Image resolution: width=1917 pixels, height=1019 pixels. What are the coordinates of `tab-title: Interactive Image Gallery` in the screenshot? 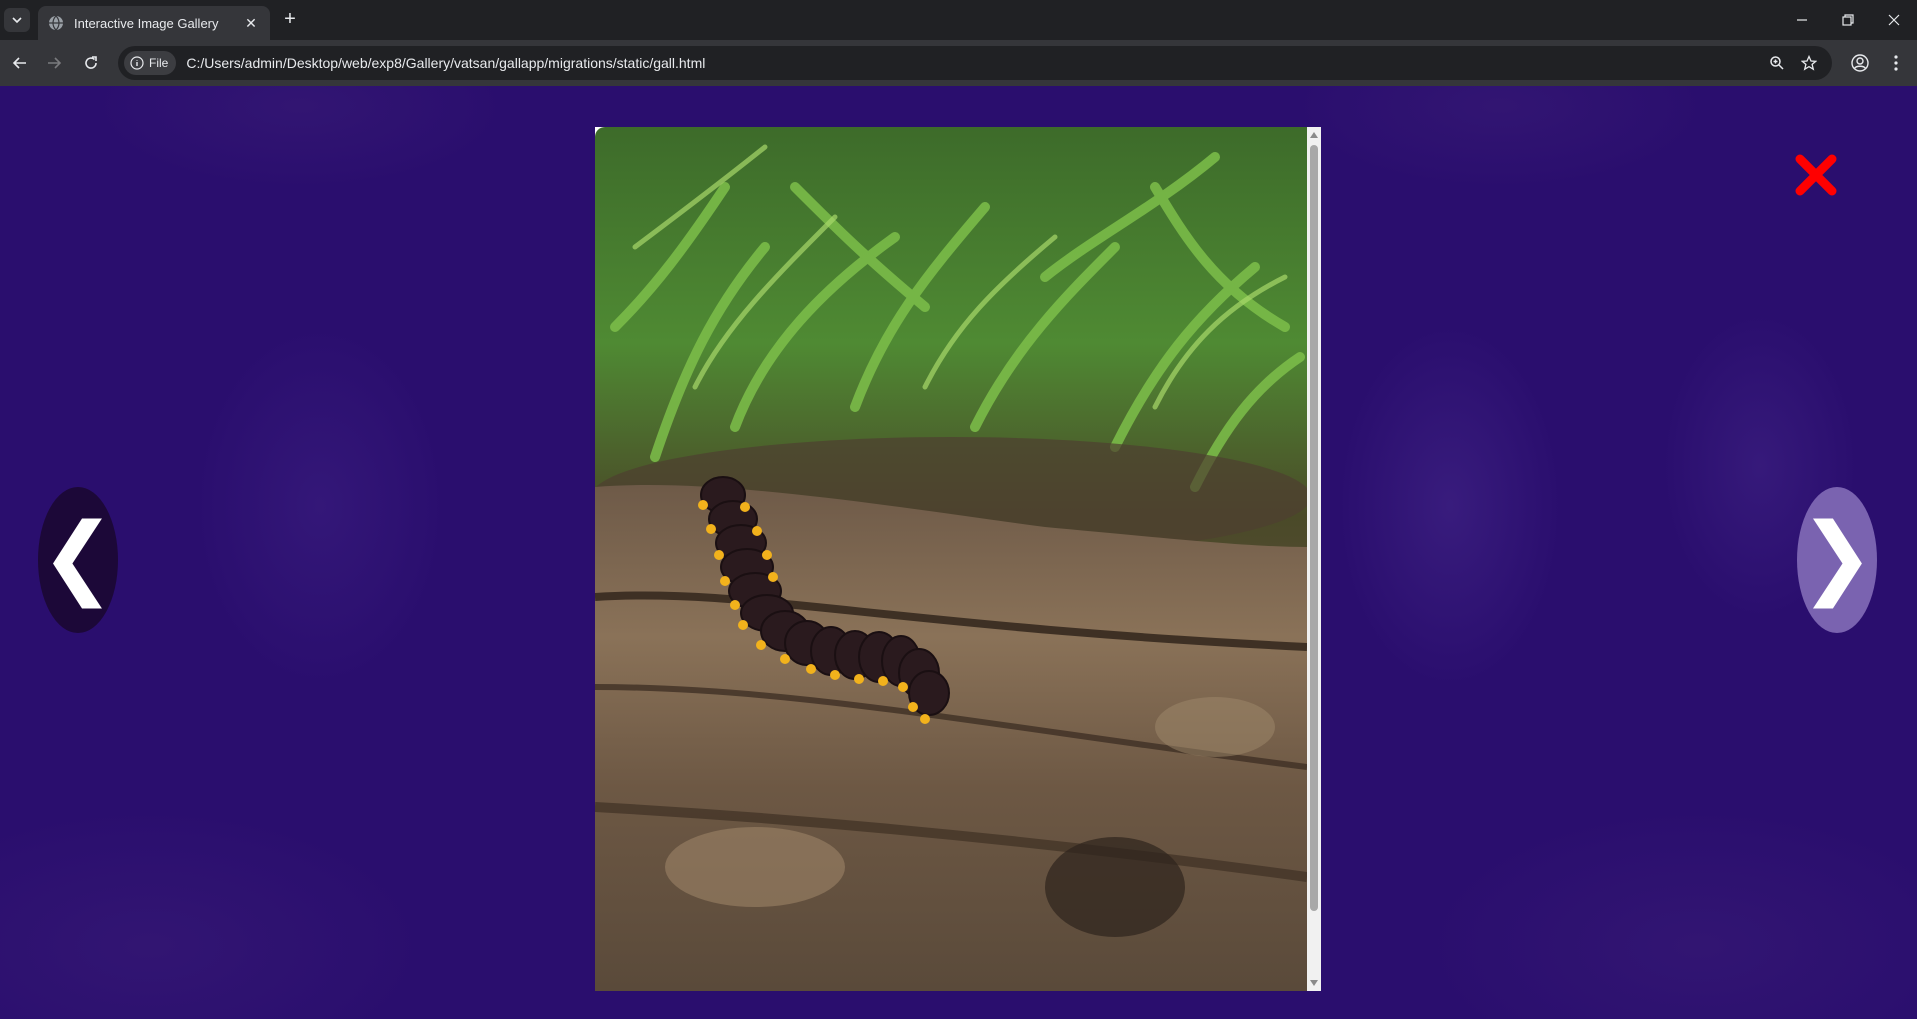 It's located at (146, 23).